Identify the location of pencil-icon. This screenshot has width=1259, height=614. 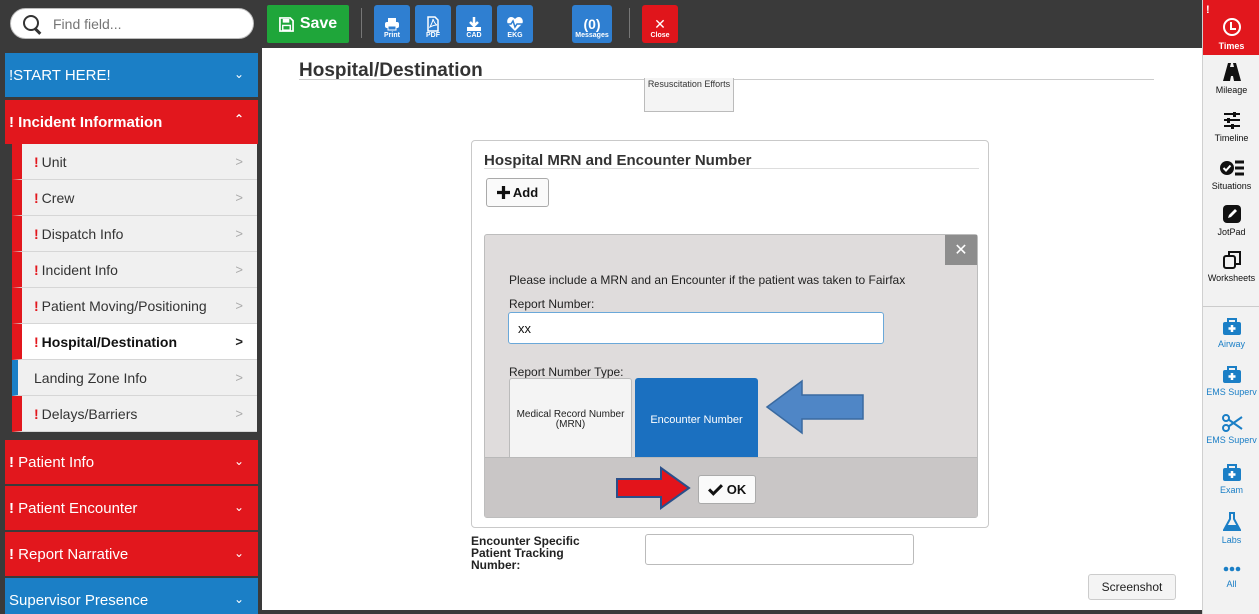
(1231, 214).